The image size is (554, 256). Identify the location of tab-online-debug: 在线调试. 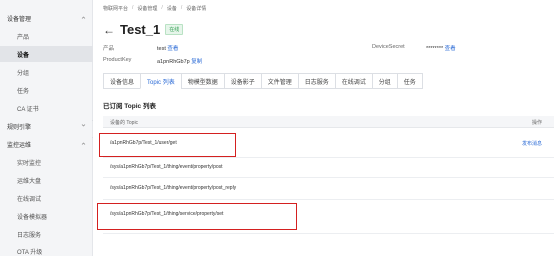
(353, 81).